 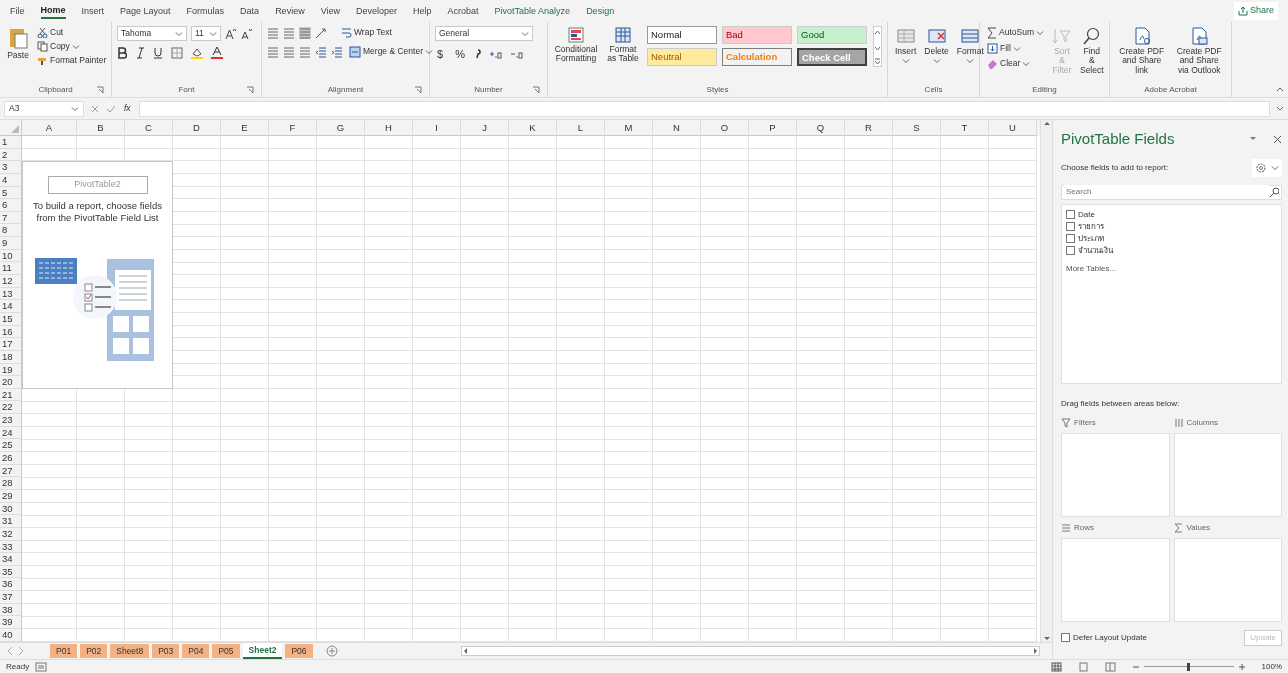 What do you see at coordinates (72, 32) in the screenshot?
I see `cut-button: Cut` at bounding box center [72, 32].